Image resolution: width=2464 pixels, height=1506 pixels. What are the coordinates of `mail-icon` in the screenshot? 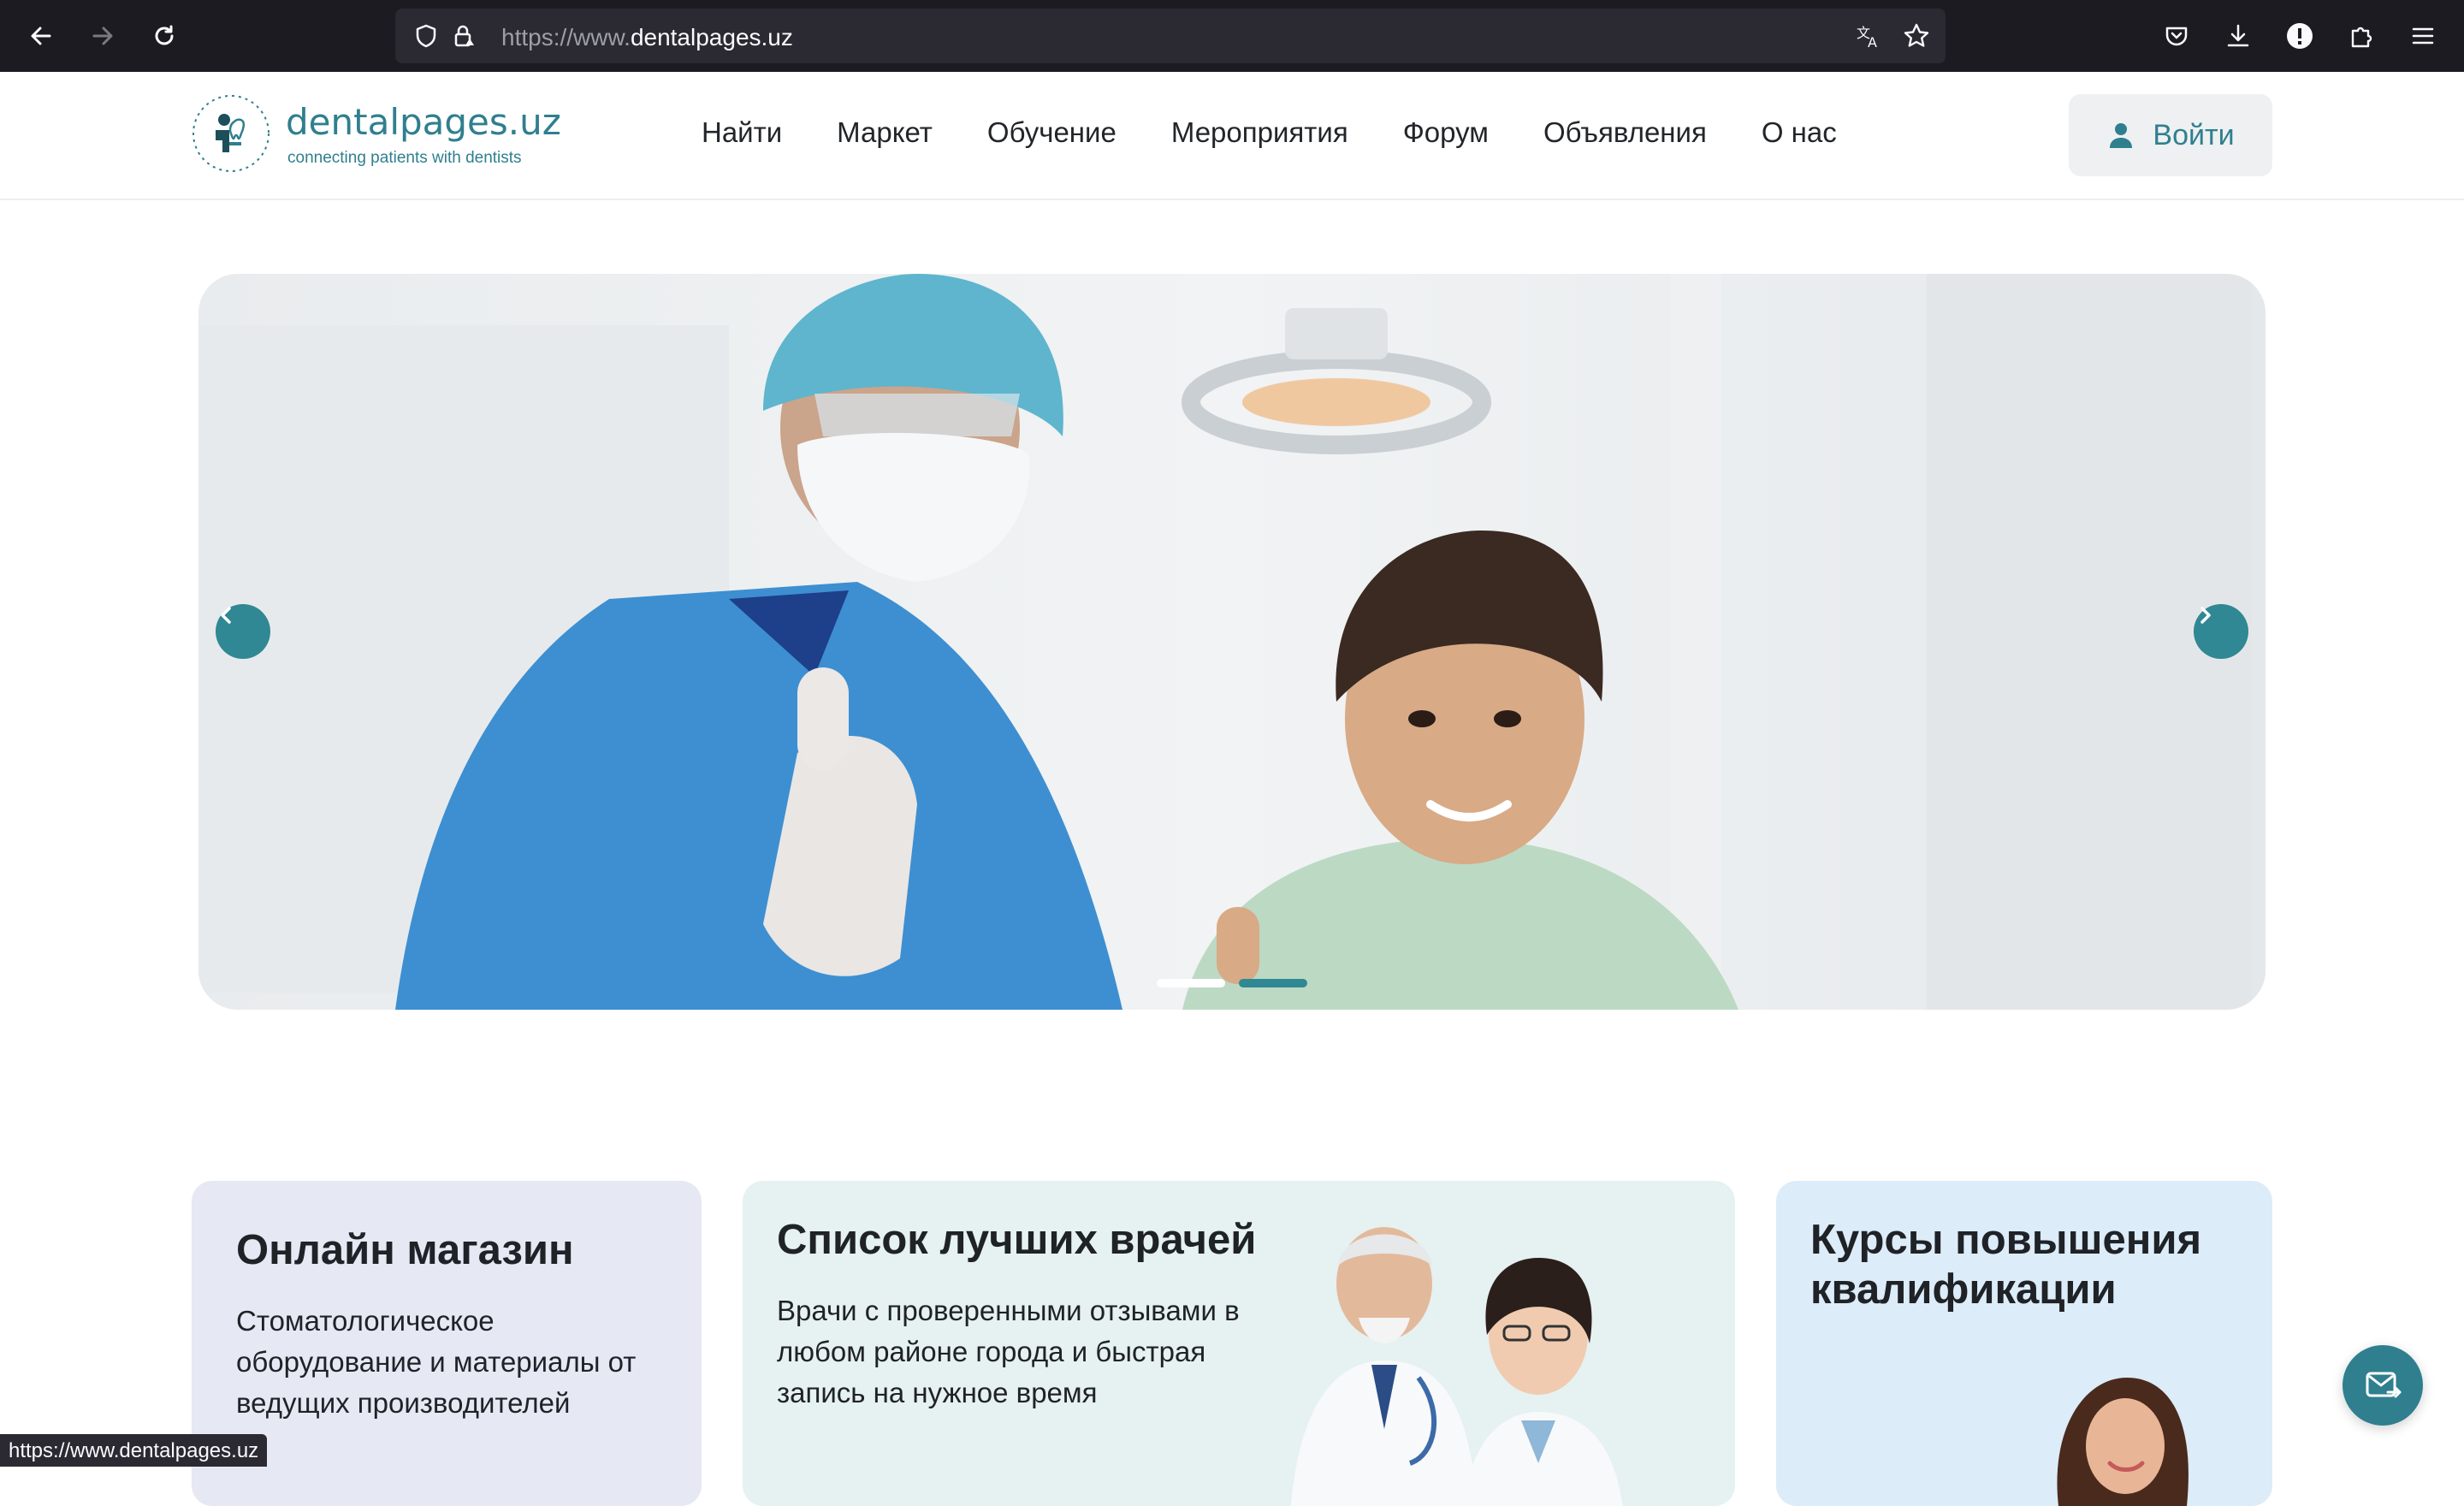 It's located at (2384, 1385).